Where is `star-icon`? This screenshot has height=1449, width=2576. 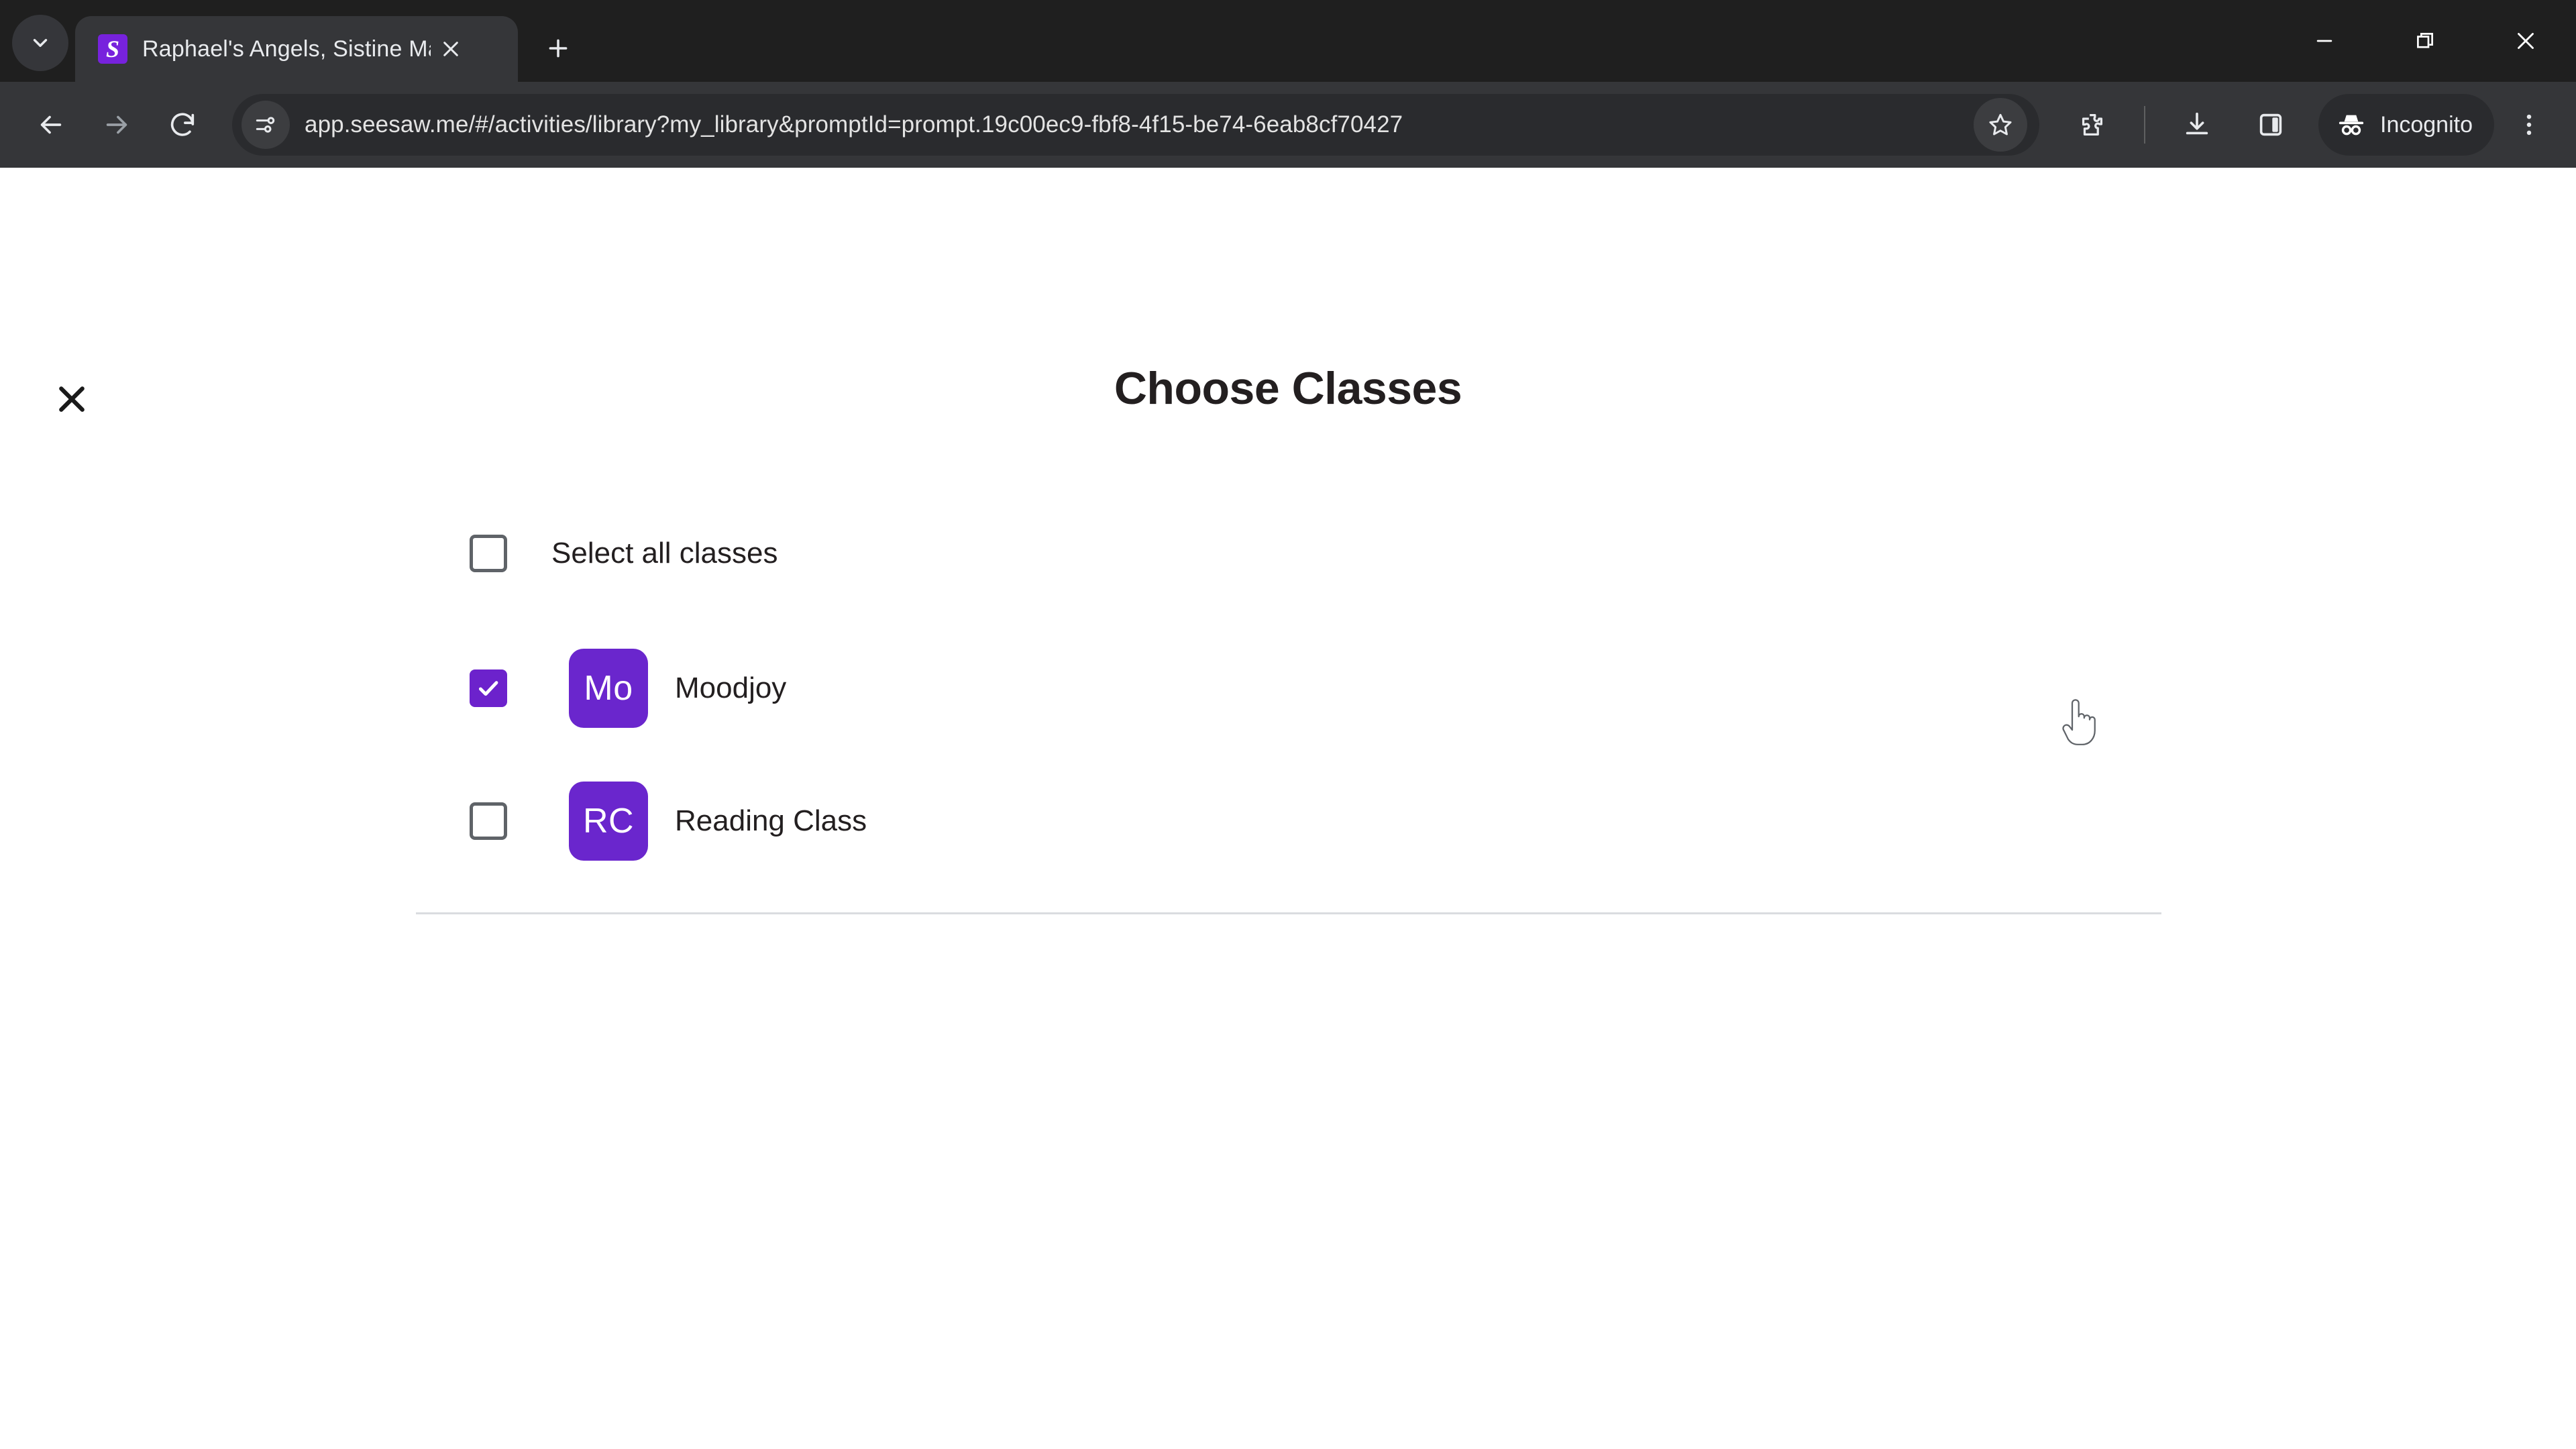 star-icon is located at coordinates (2000, 124).